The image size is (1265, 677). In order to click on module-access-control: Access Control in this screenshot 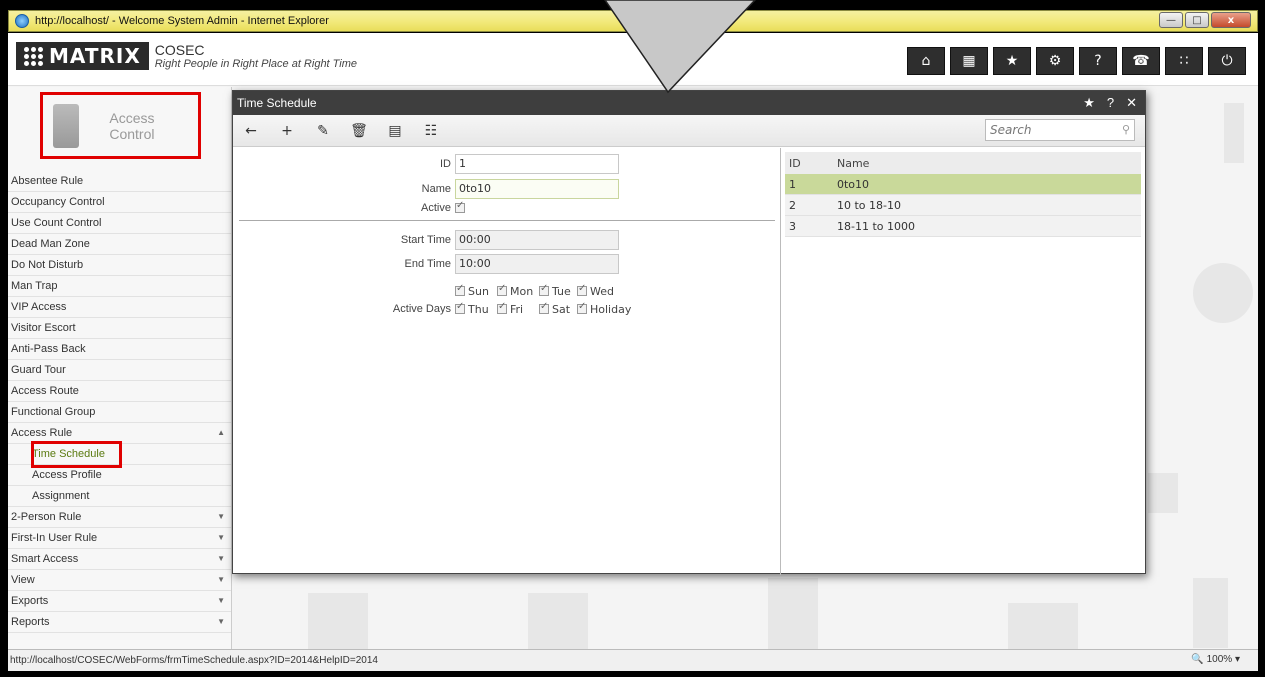, I will do `click(120, 125)`.